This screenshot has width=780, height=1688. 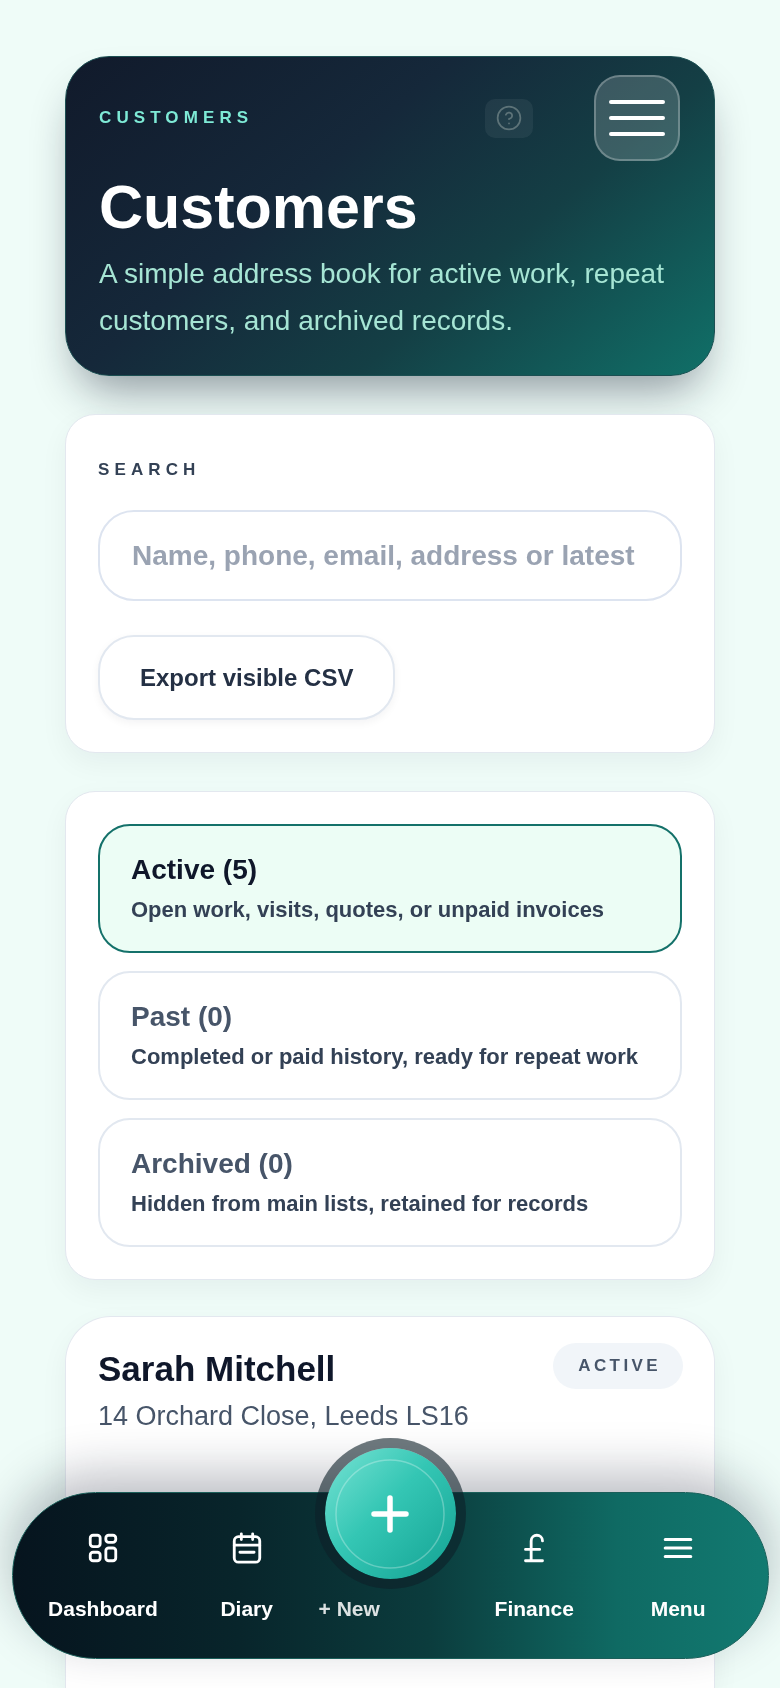 What do you see at coordinates (390, 1035) in the screenshot?
I see `filter-option: Past (0) Completed or paid history, ready for repeat work` at bounding box center [390, 1035].